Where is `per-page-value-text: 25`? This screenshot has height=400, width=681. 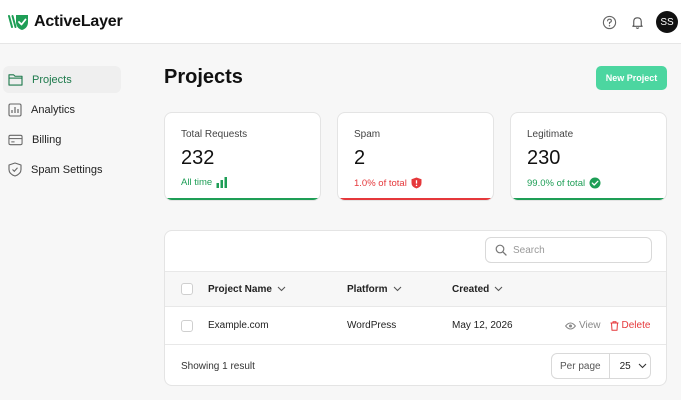 per-page-value-text: 25 is located at coordinates (625, 366).